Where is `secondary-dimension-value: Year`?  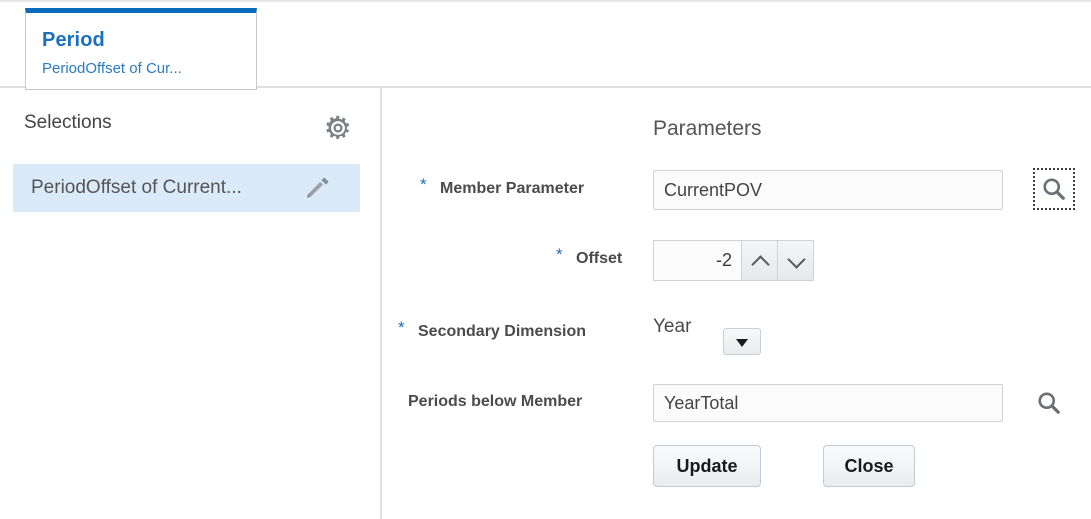
secondary-dimension-value: Year is located at coordinates (672, 326).